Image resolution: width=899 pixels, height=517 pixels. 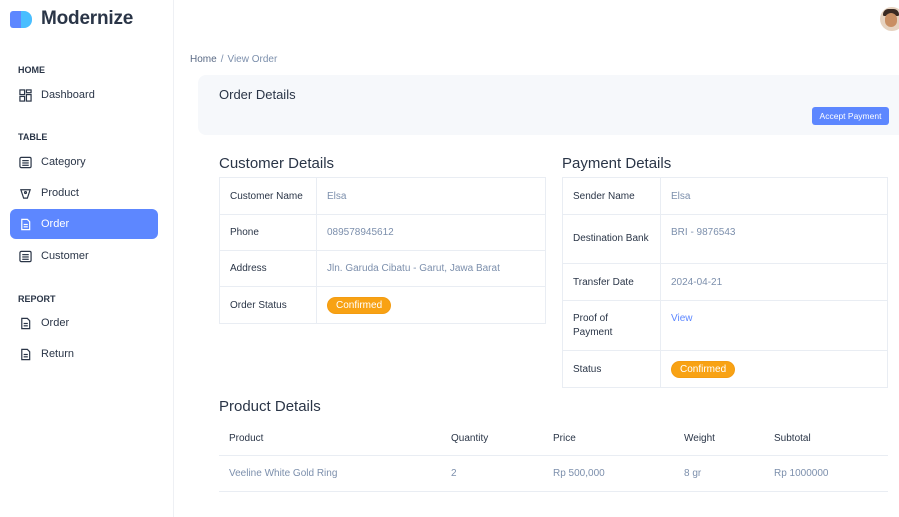 I want to click on dashboard-icon, so click(x=25, y=95).